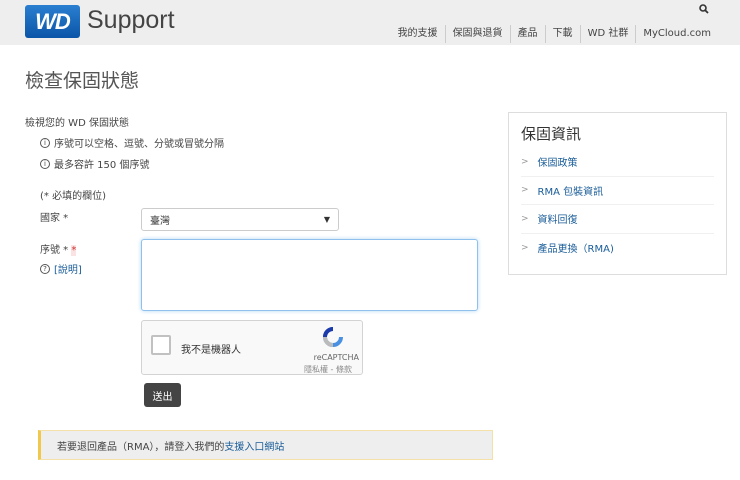  I want to click on wd-logo: WD, so click(52, 21).